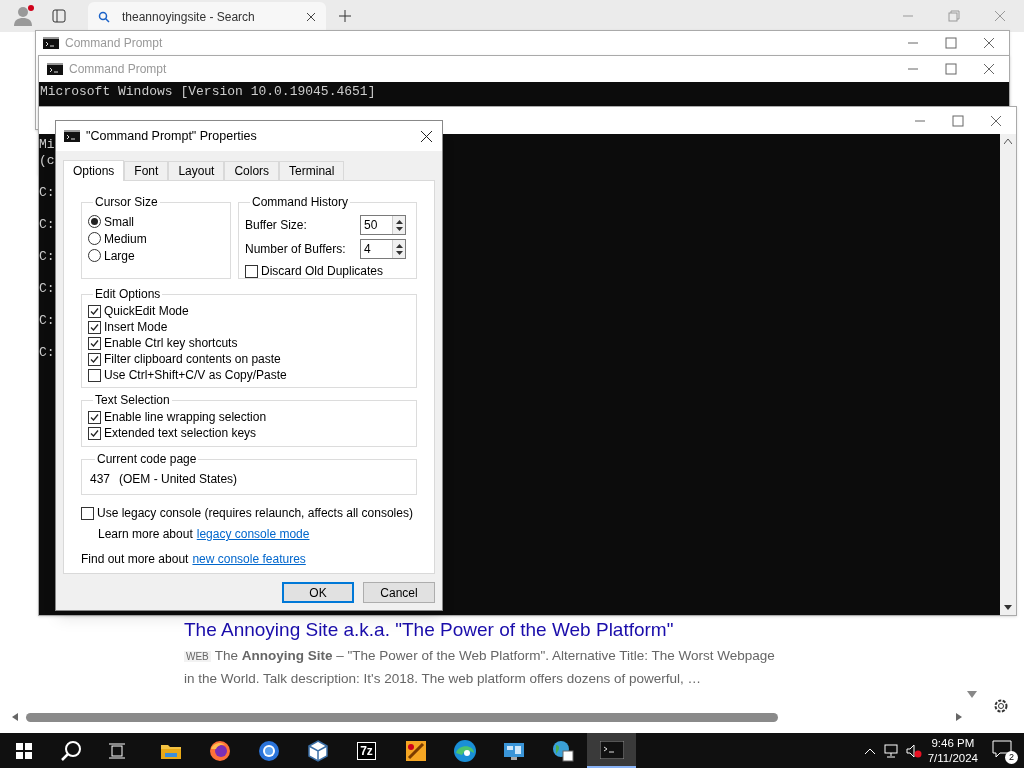  What do you see at coordinates (197, 656) in the screenshot?
I see `source-badge: WEB` at bounding box center [197, 656].